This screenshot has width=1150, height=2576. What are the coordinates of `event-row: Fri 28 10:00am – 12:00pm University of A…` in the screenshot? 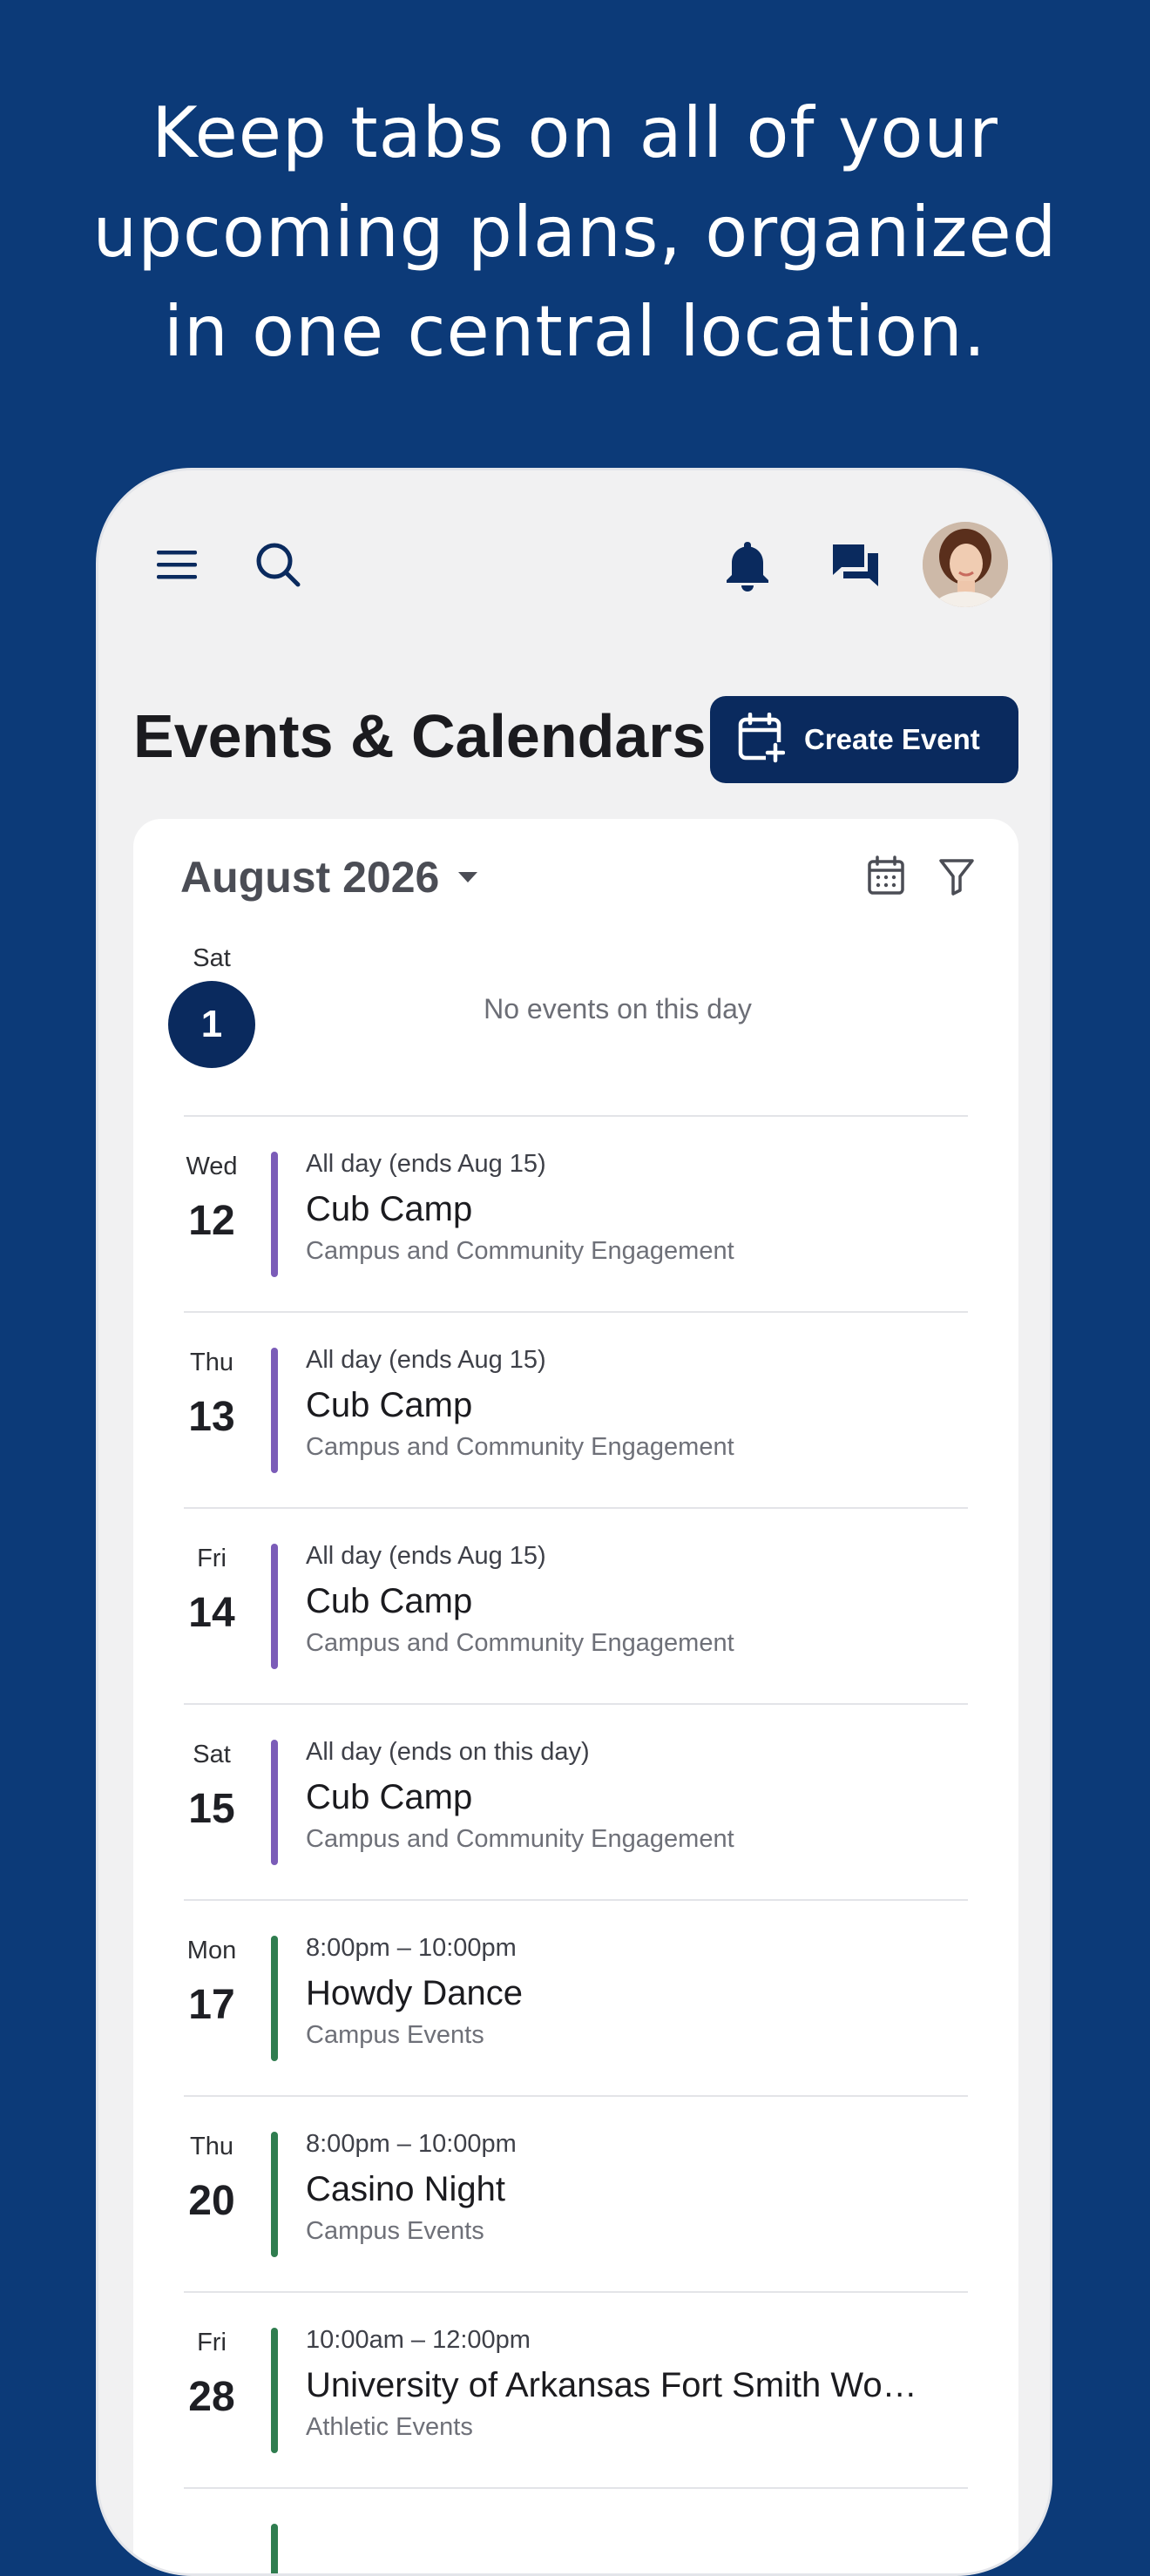 It's located at (575, 2389).